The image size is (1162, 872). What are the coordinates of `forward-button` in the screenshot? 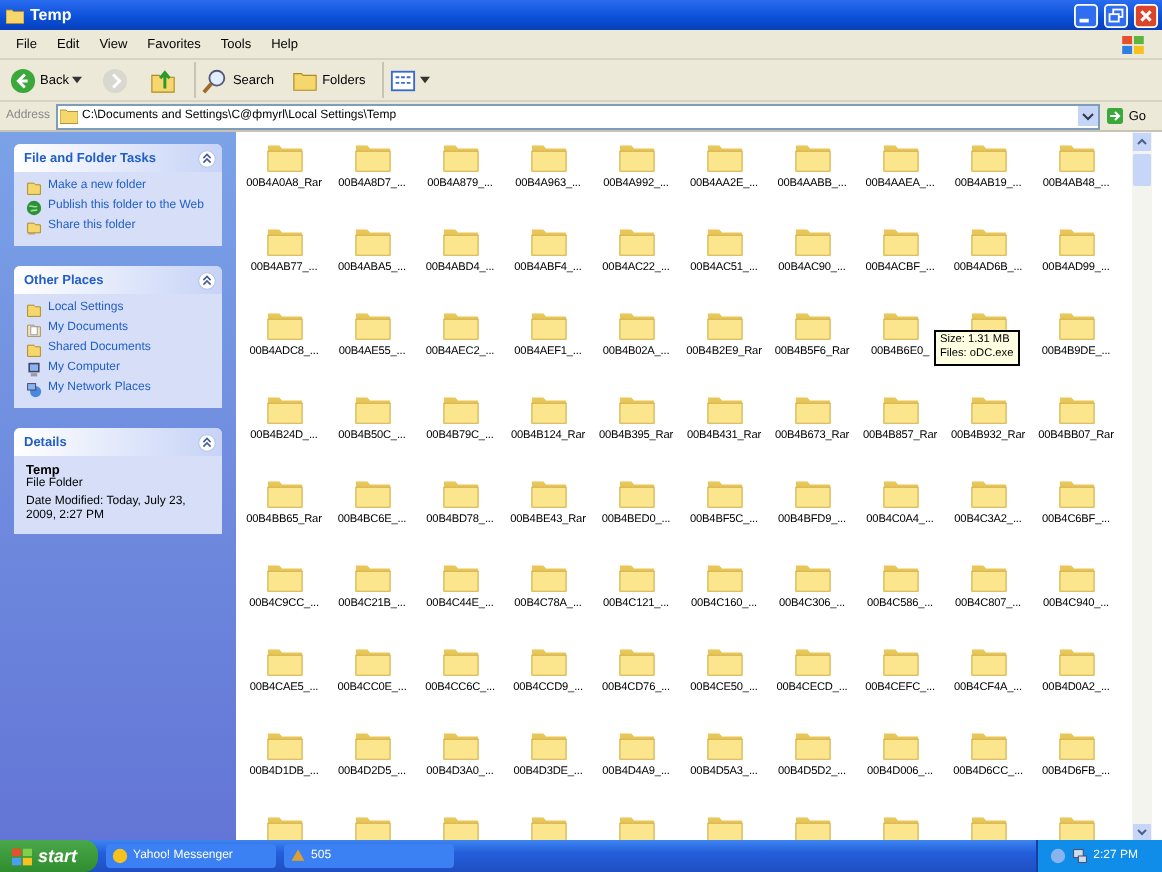 It's located at (115, 80).